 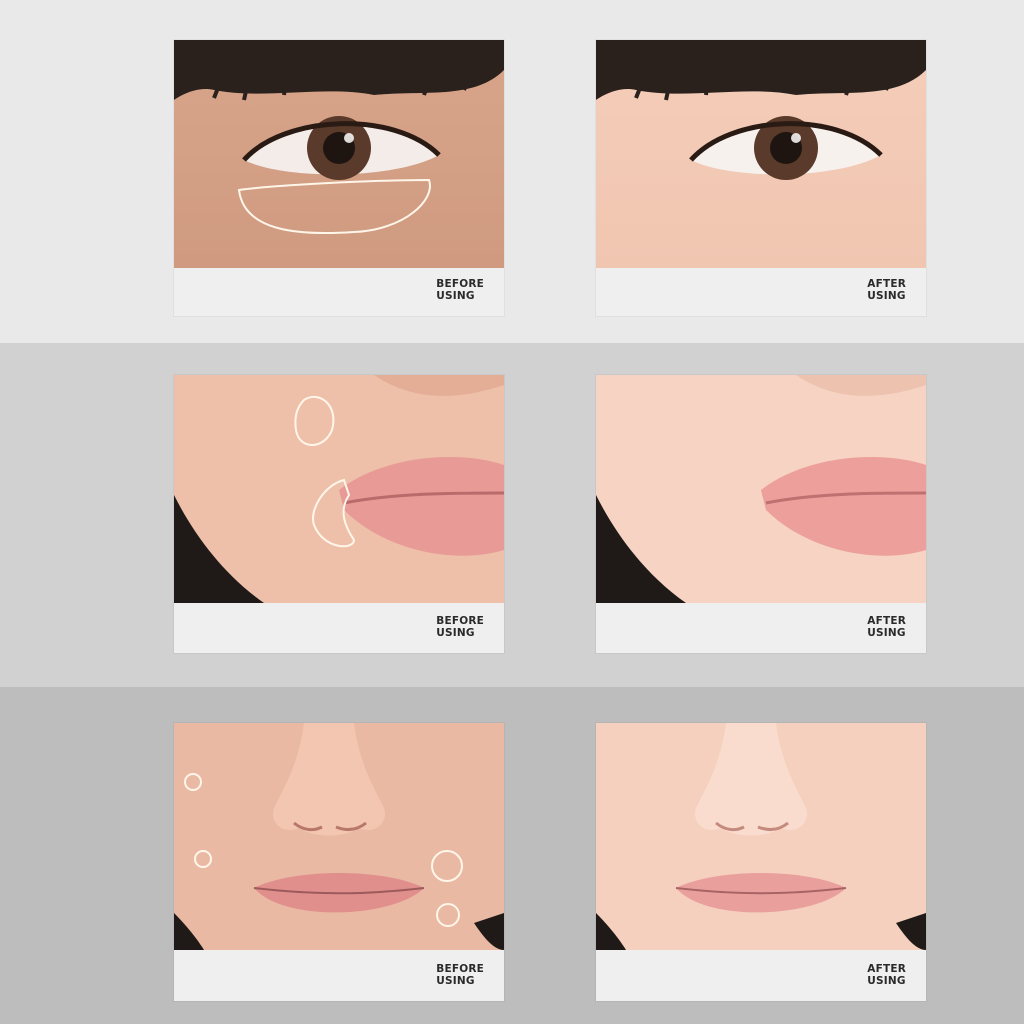 I want to click on caption-after-eye: AFTER USING, so click(x=886, y=290).